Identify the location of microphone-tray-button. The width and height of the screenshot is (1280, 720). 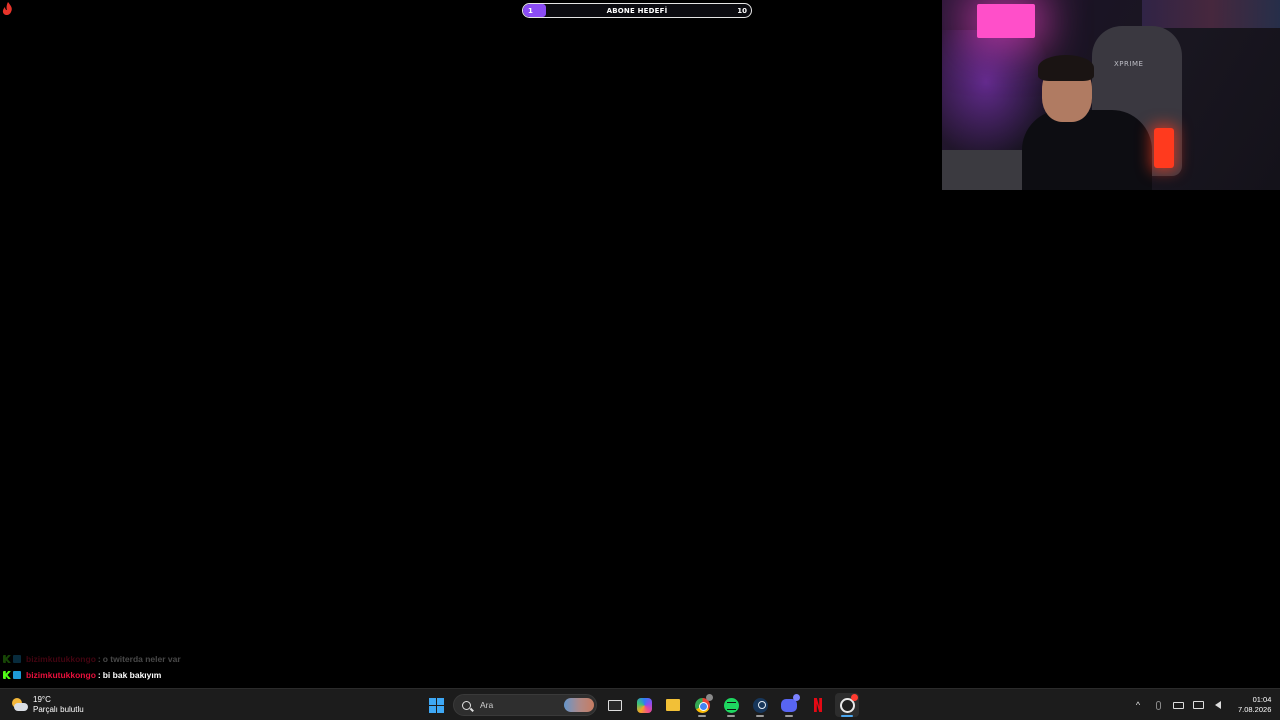
(1158, 705).